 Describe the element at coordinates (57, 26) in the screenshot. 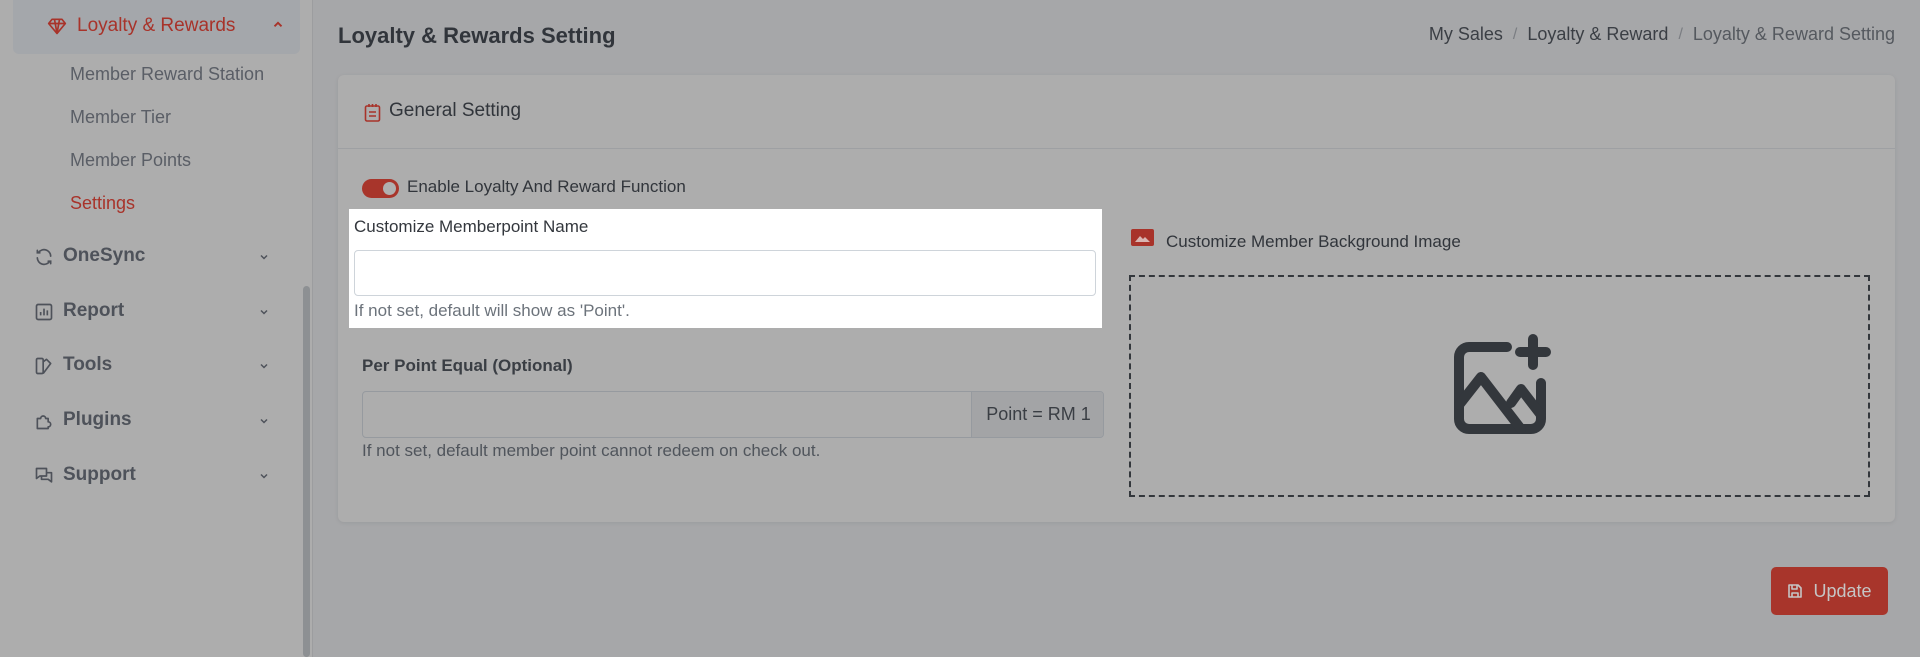

I see `diamond-icon` at that location.